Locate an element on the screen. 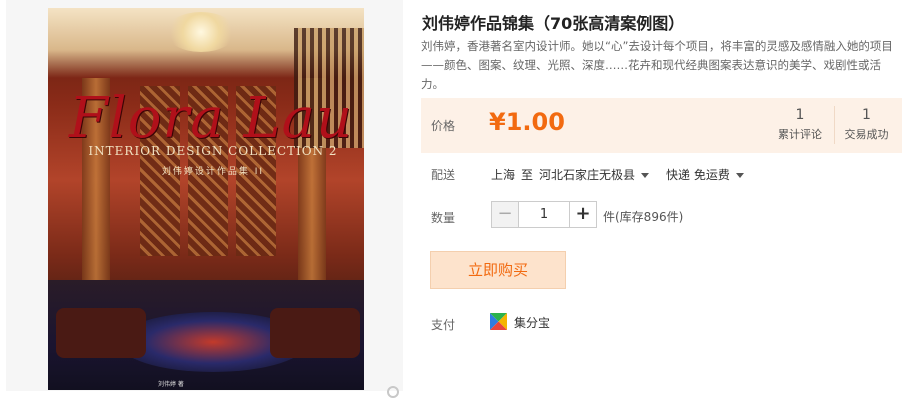 This screenshot has height=413, width=904. quantity-input: 1 is located at coordinates (544, 214).